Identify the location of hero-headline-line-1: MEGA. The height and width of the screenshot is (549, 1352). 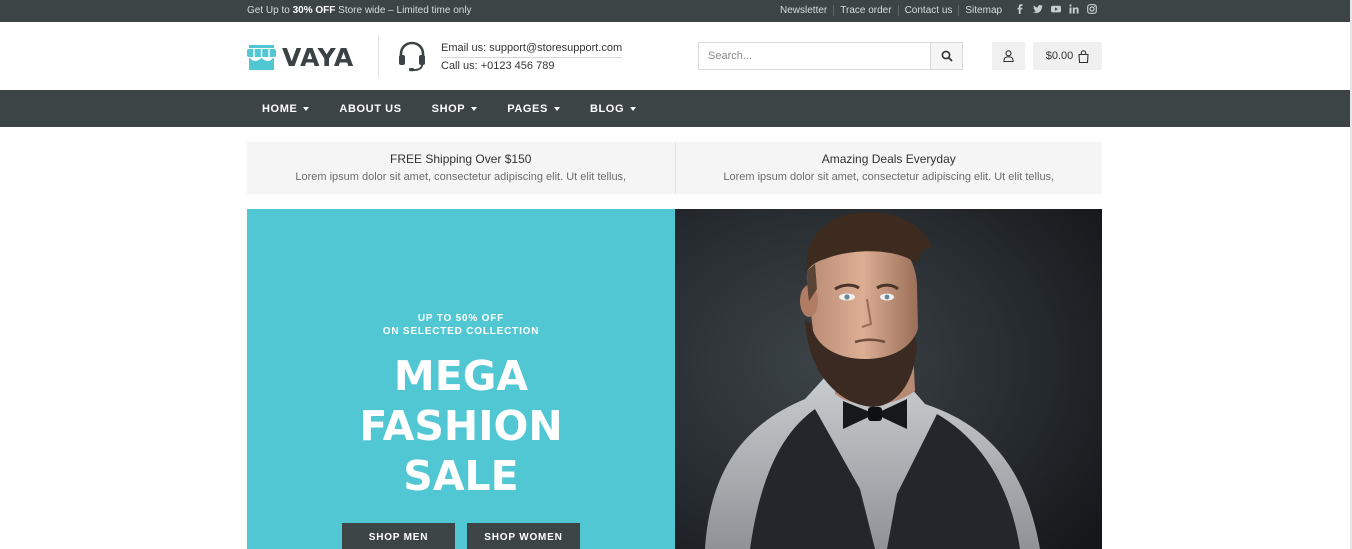
(461, 376).